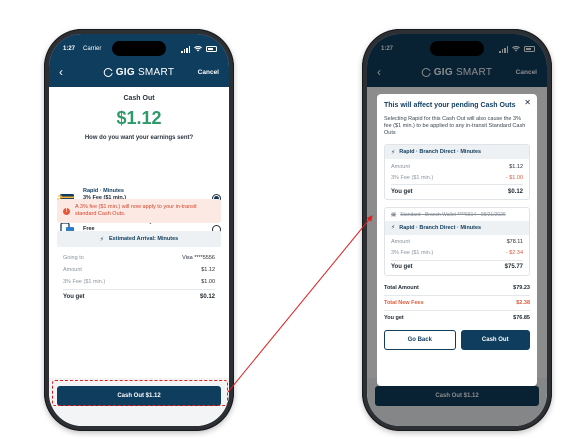 Image resolution: width=588 pixels, height=439 pixels. Describe the element at coordinates (139, 138) in the screenshot. I see `method-question: How do you want your earnings sent?` at that location.